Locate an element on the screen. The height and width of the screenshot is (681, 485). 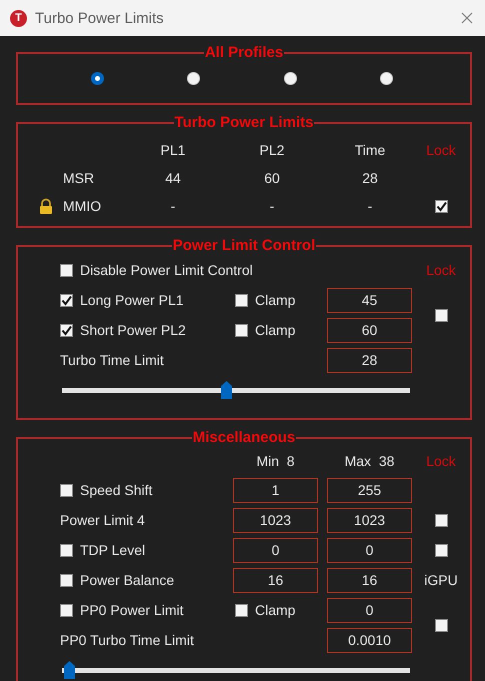
group-title: All Profiles is located at coordinates (244, 53).